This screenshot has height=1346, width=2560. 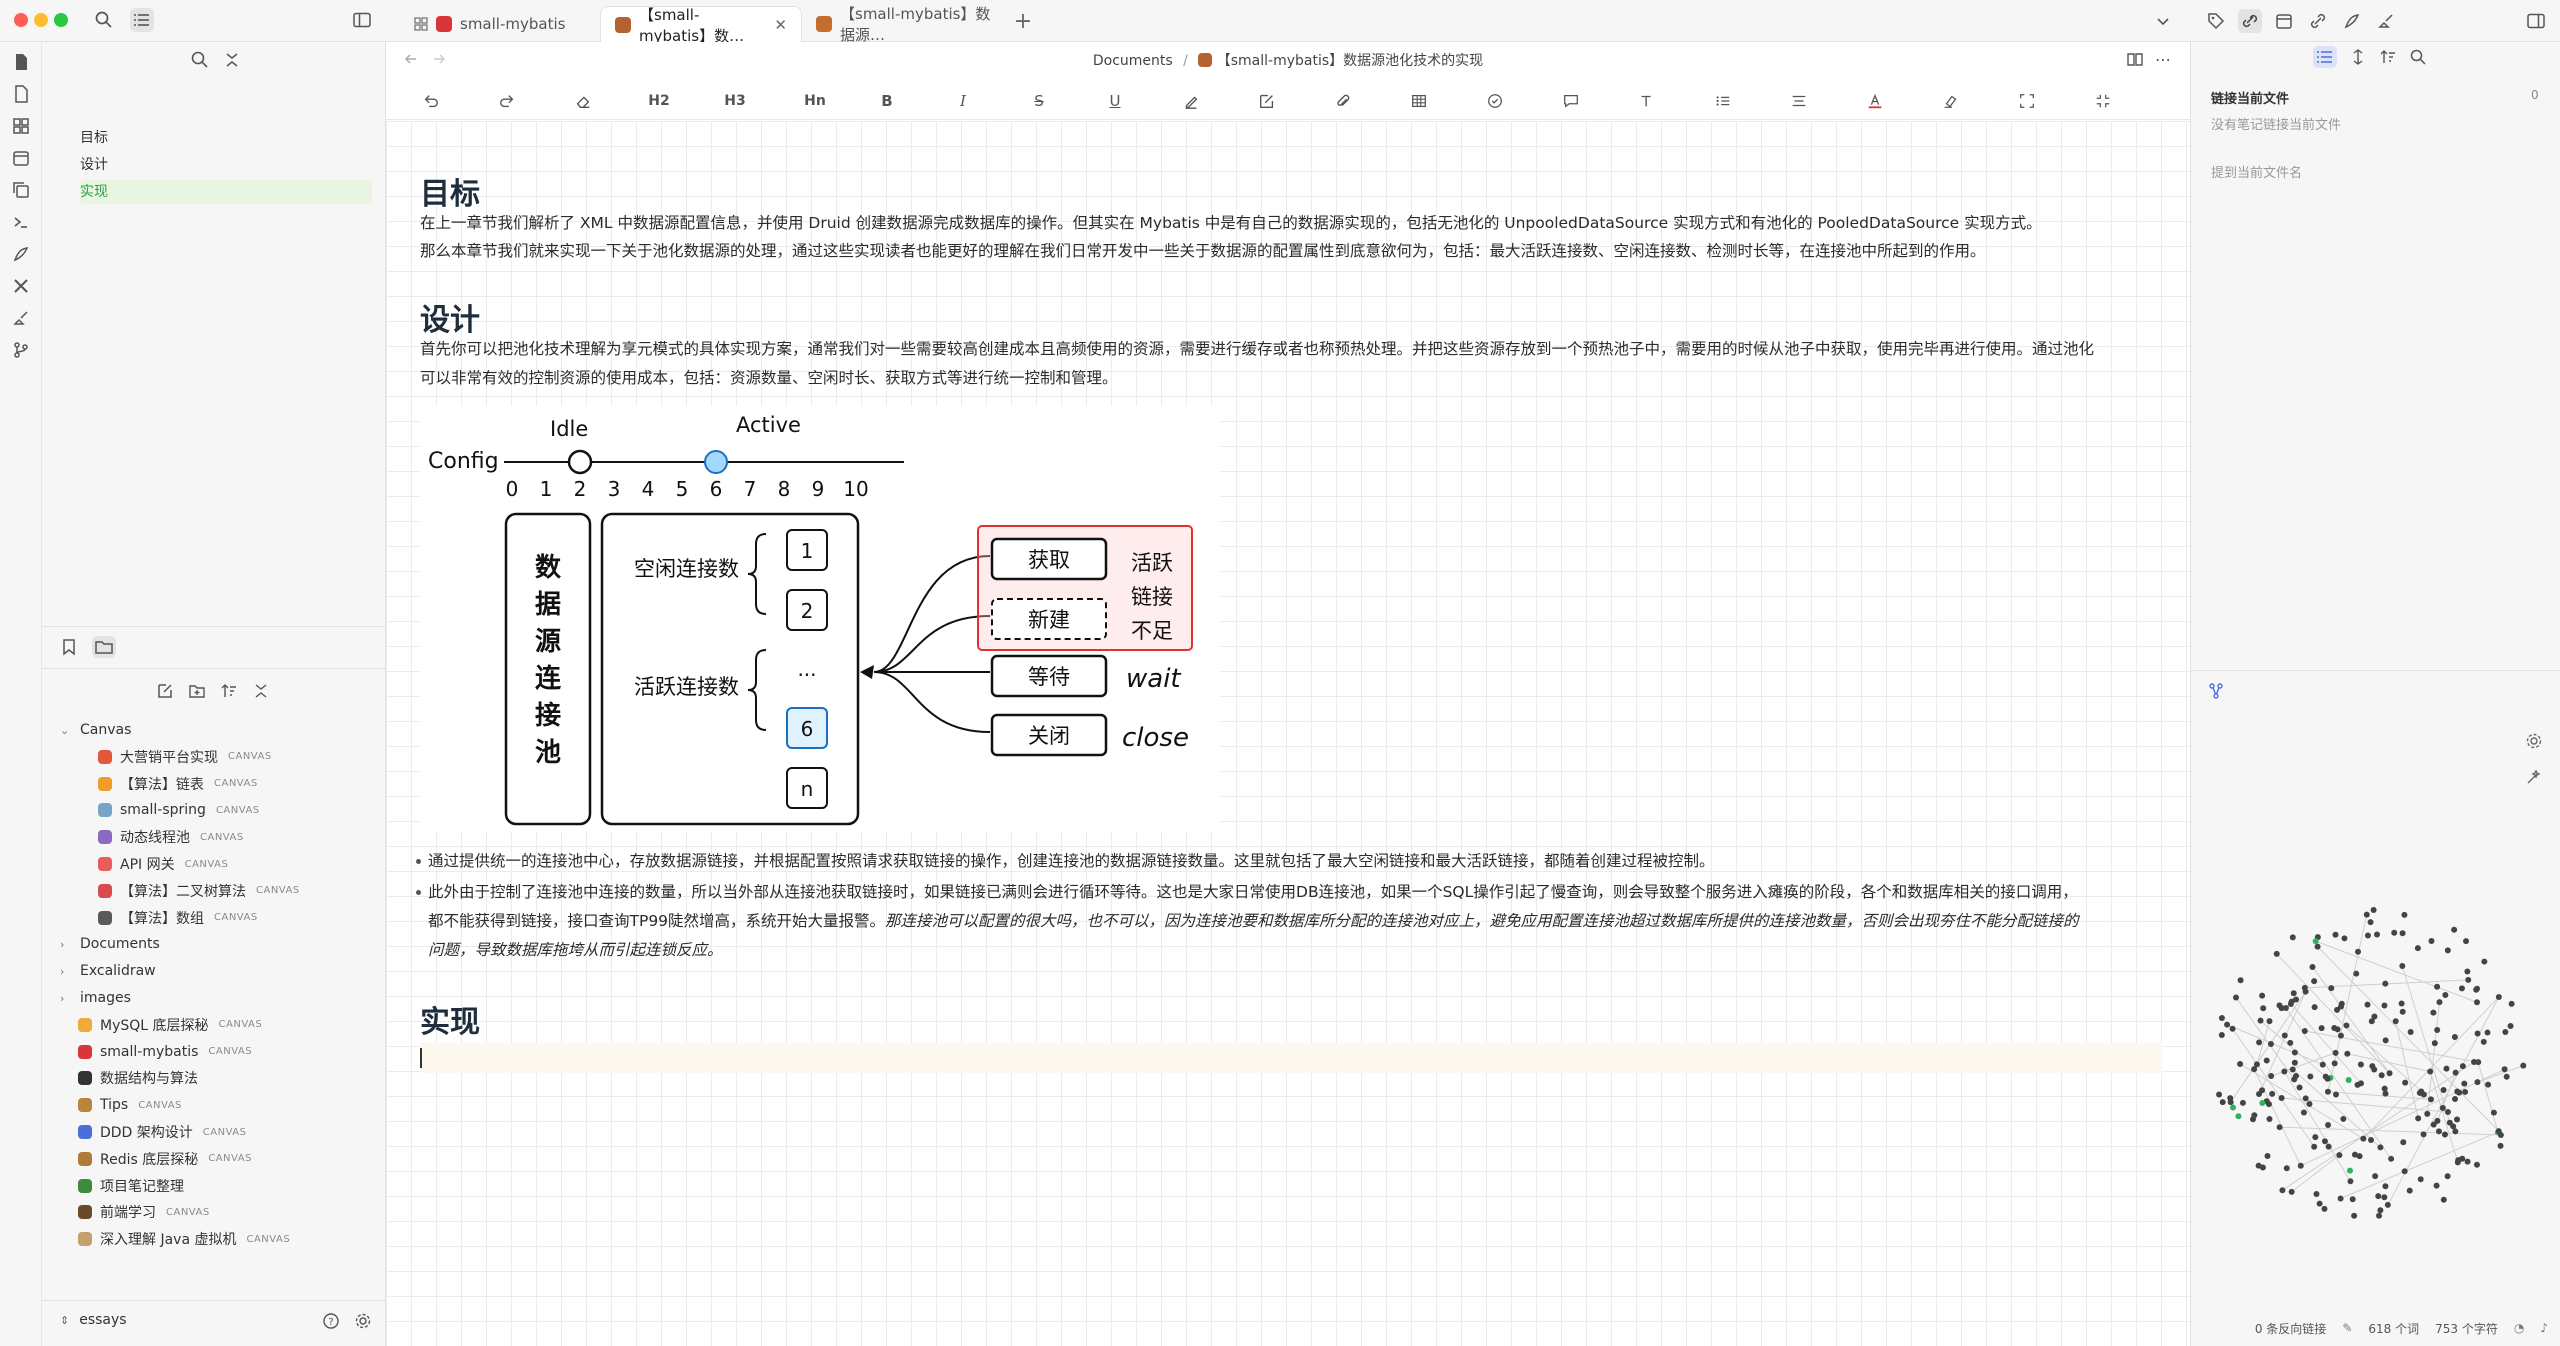 I want to click on terminal-icon, so click(x=21, y=222).